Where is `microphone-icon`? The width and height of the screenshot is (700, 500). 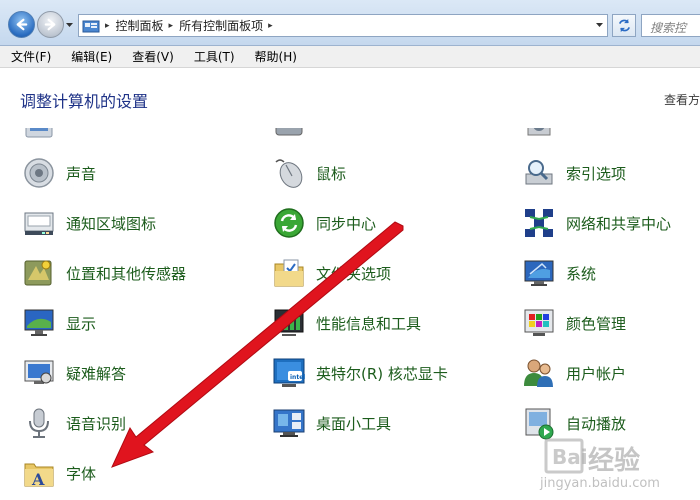 microphone-icon is located at coordinates (39, 423).